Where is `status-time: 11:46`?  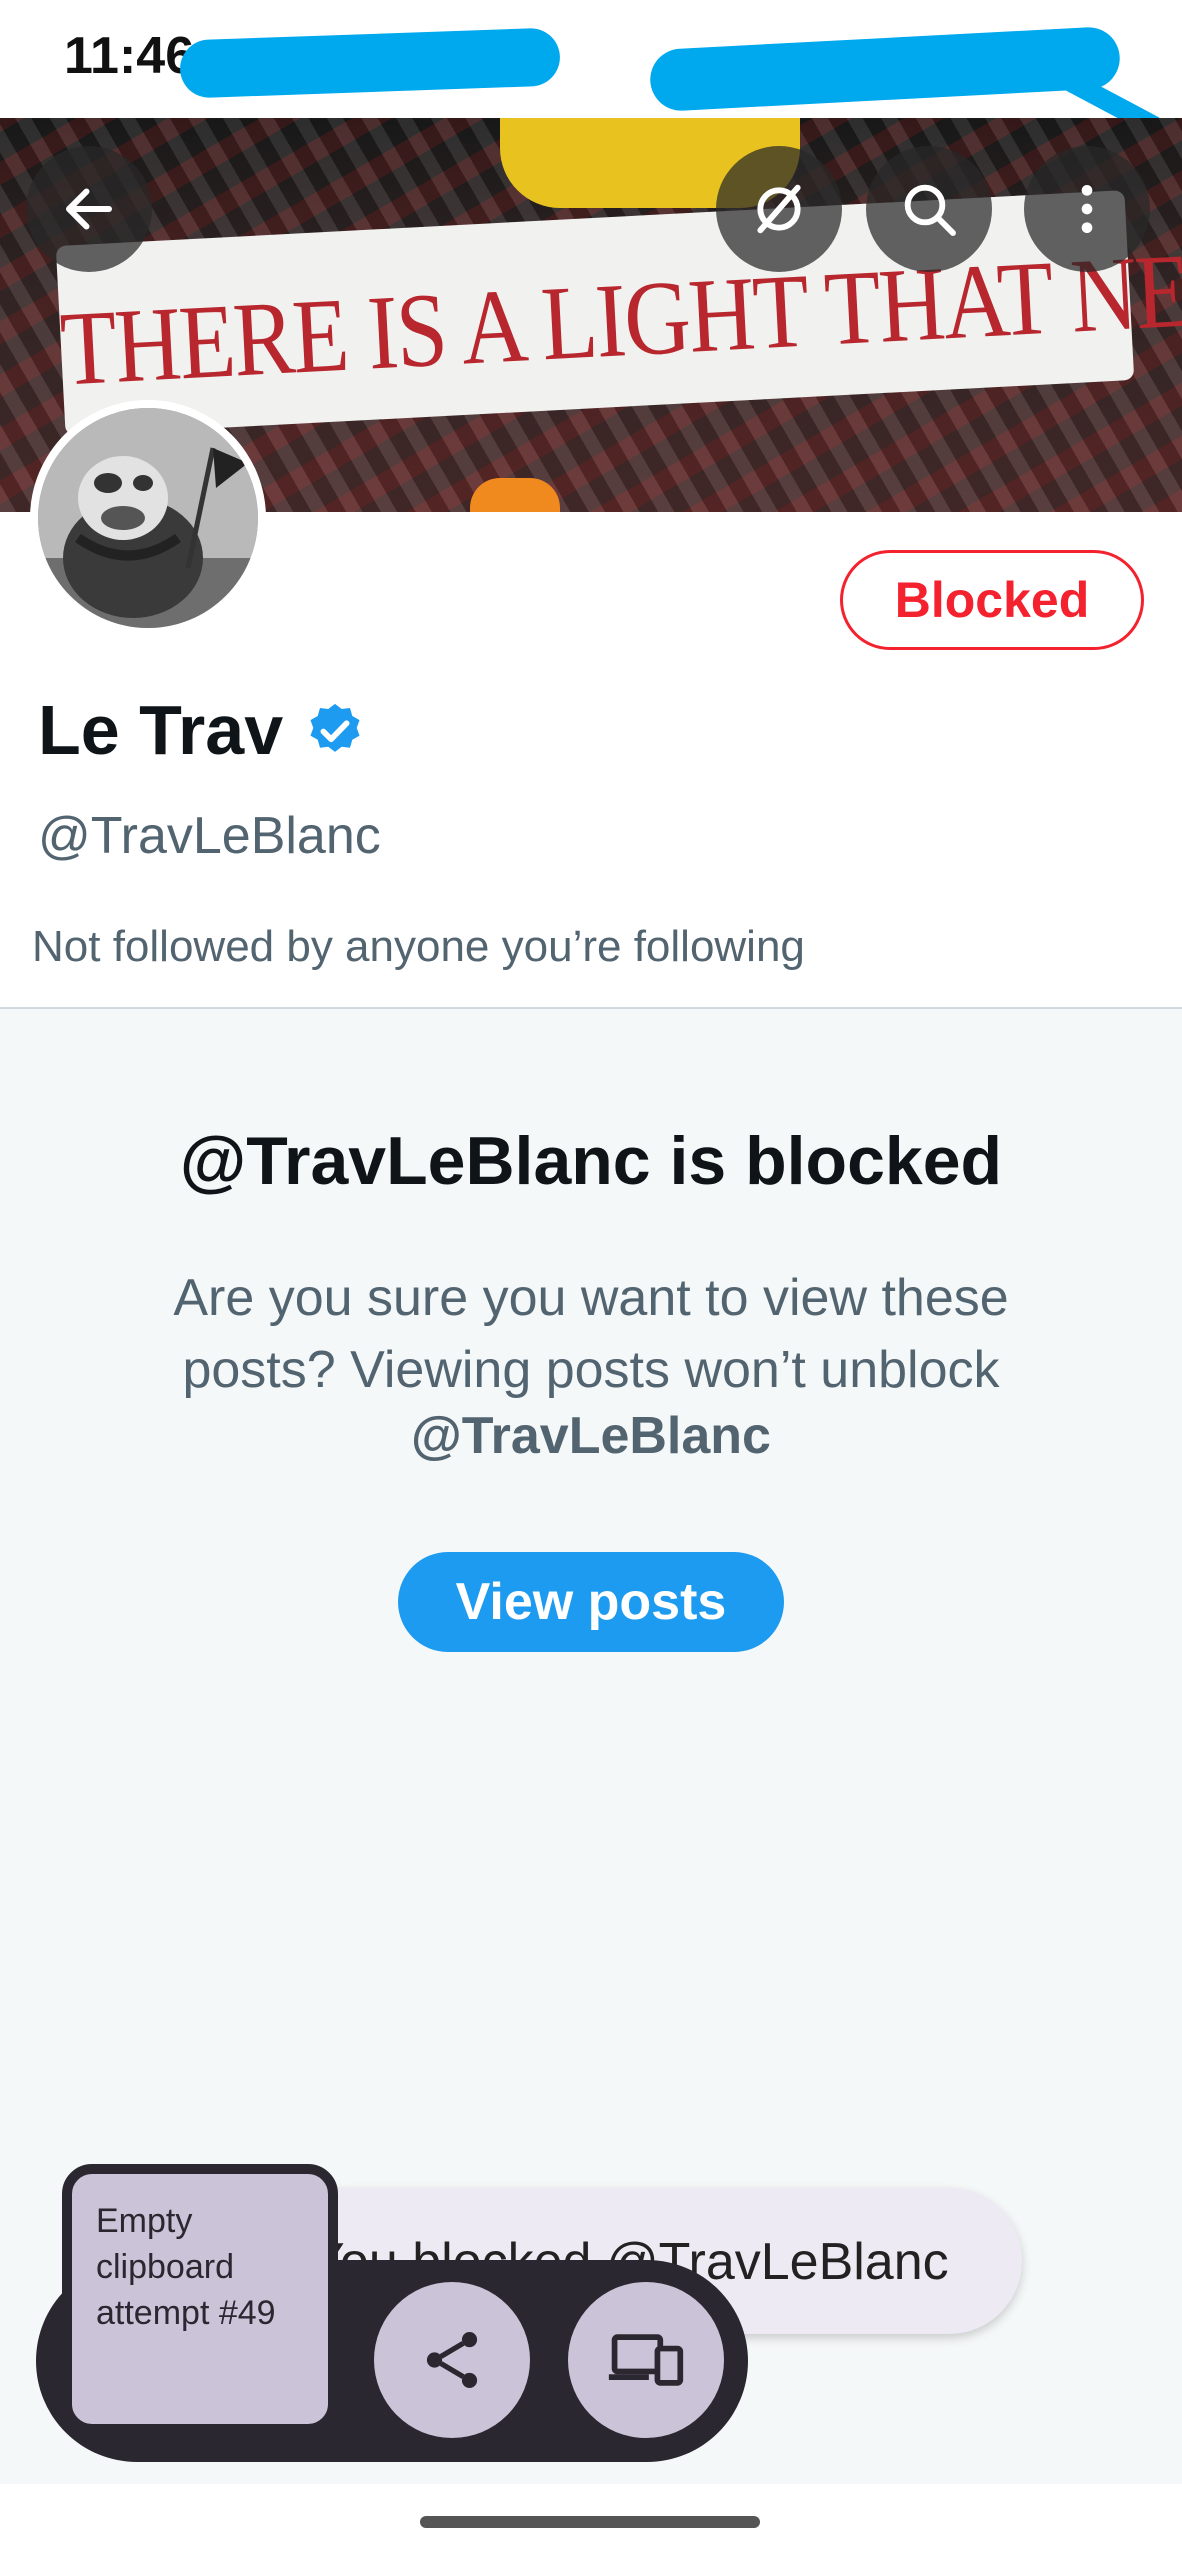
status-time: 11:46 is located at coordinates (129, 56).